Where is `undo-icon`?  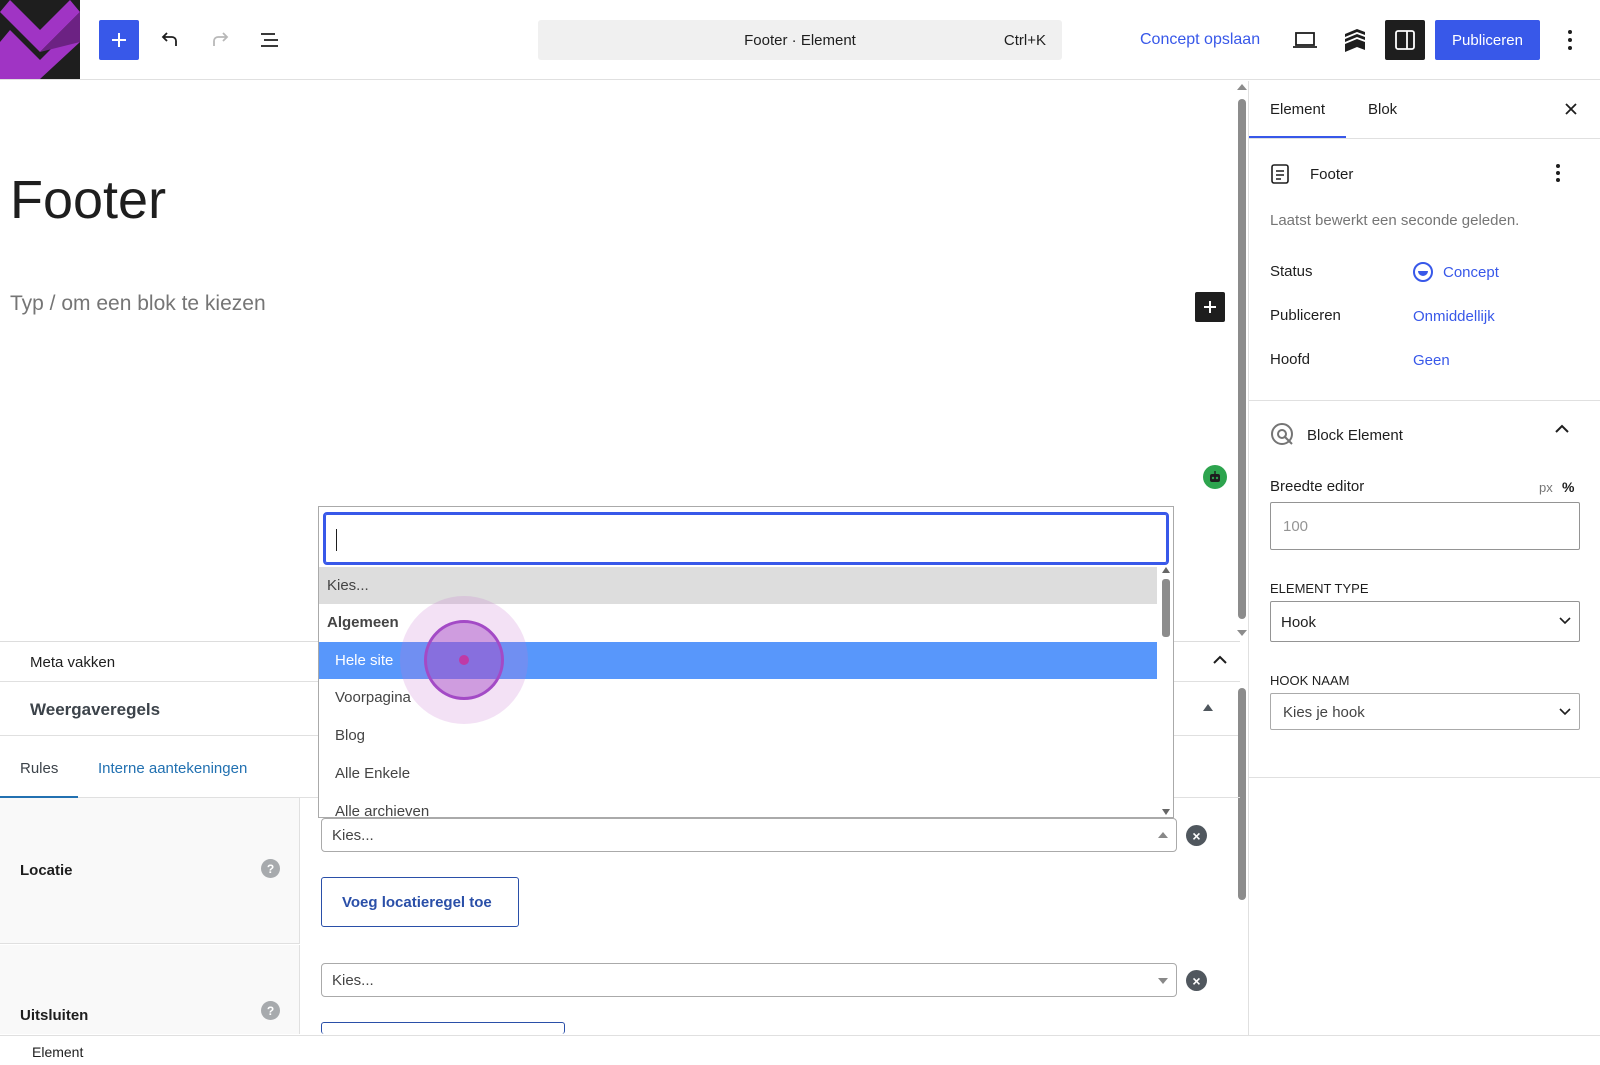
undo-icon is located at coordinates (169, 39).